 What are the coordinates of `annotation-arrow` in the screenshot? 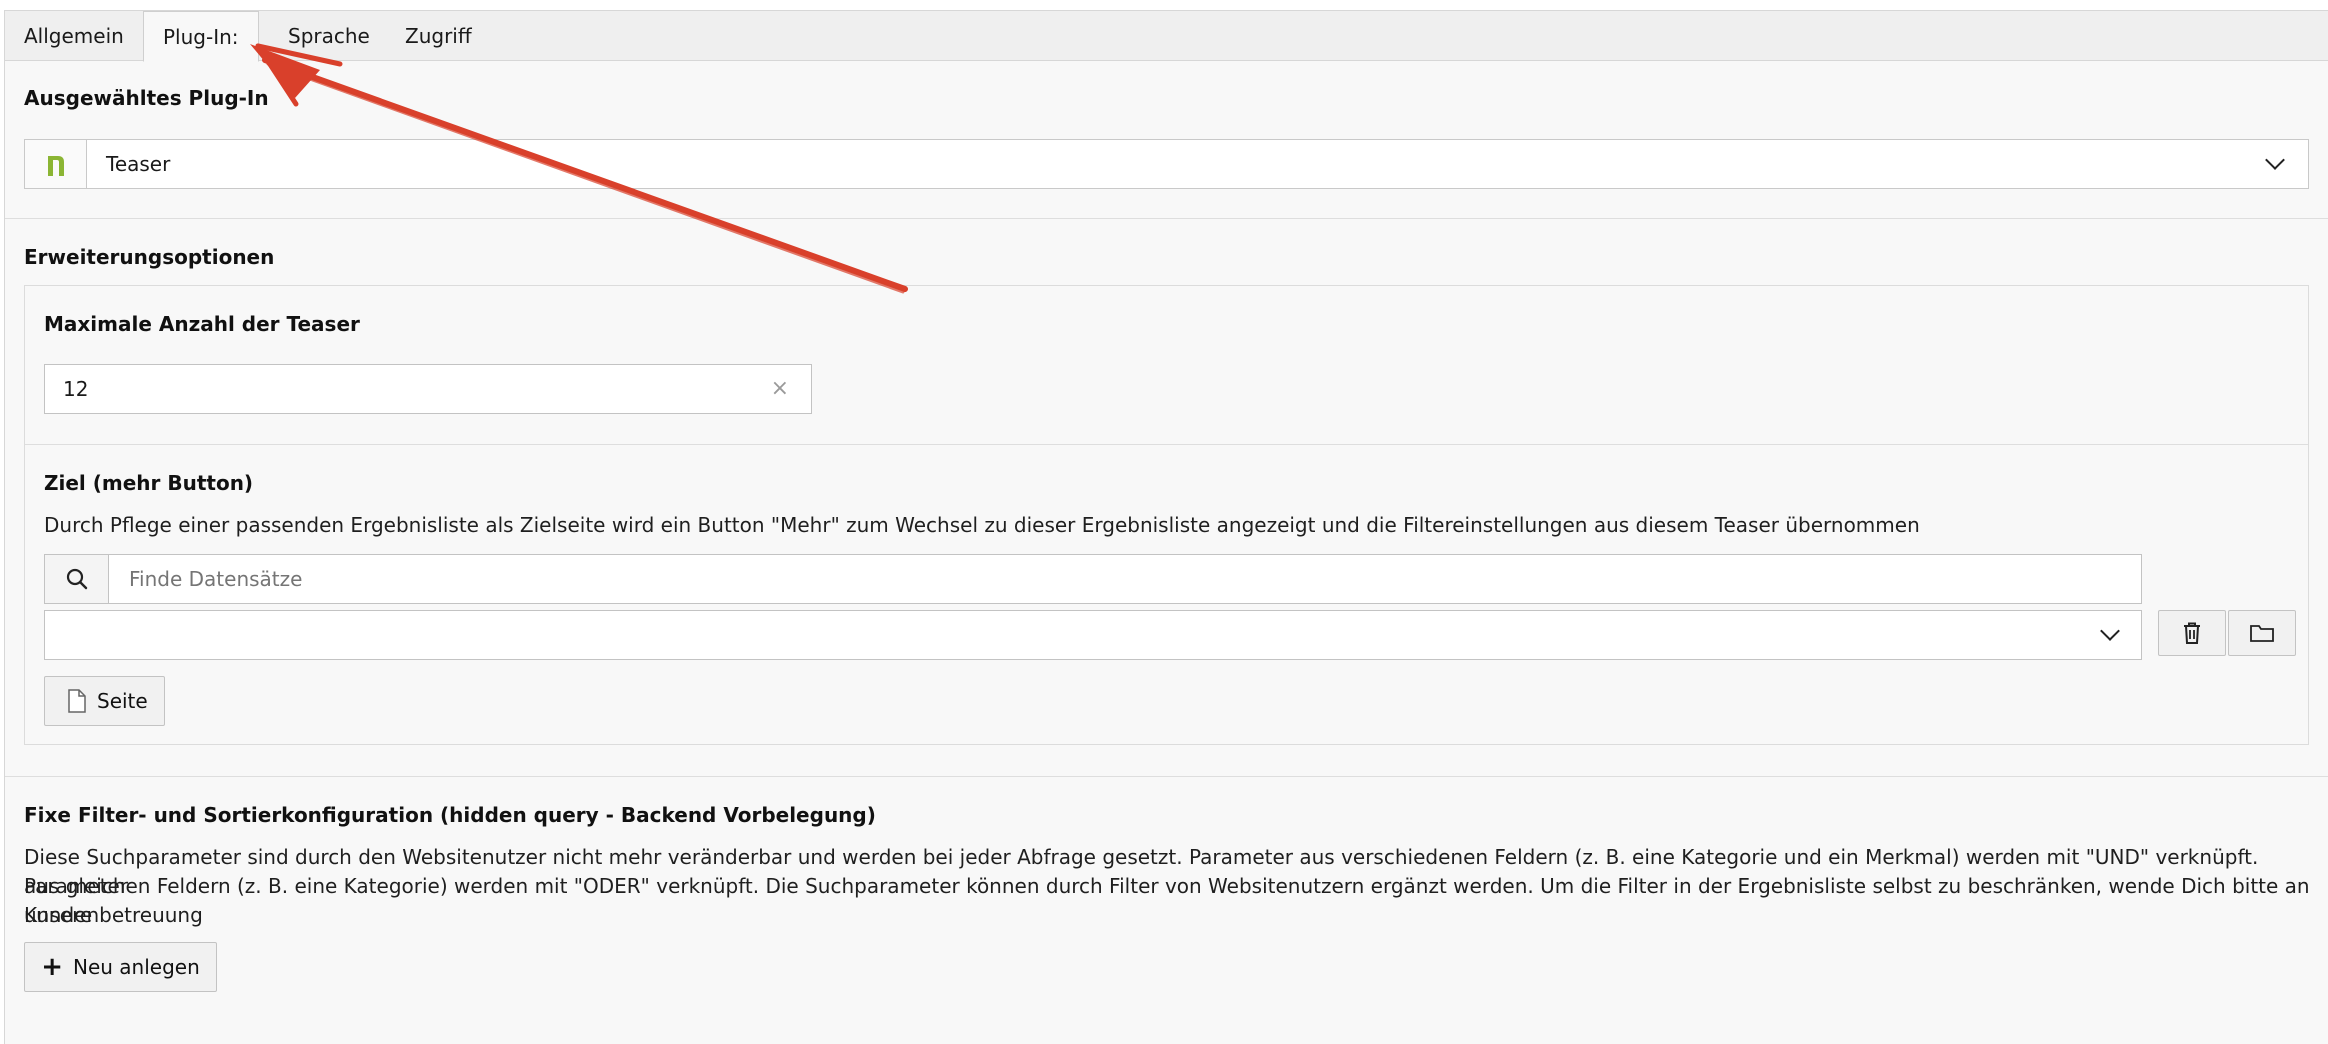 It's located at (579, 168).